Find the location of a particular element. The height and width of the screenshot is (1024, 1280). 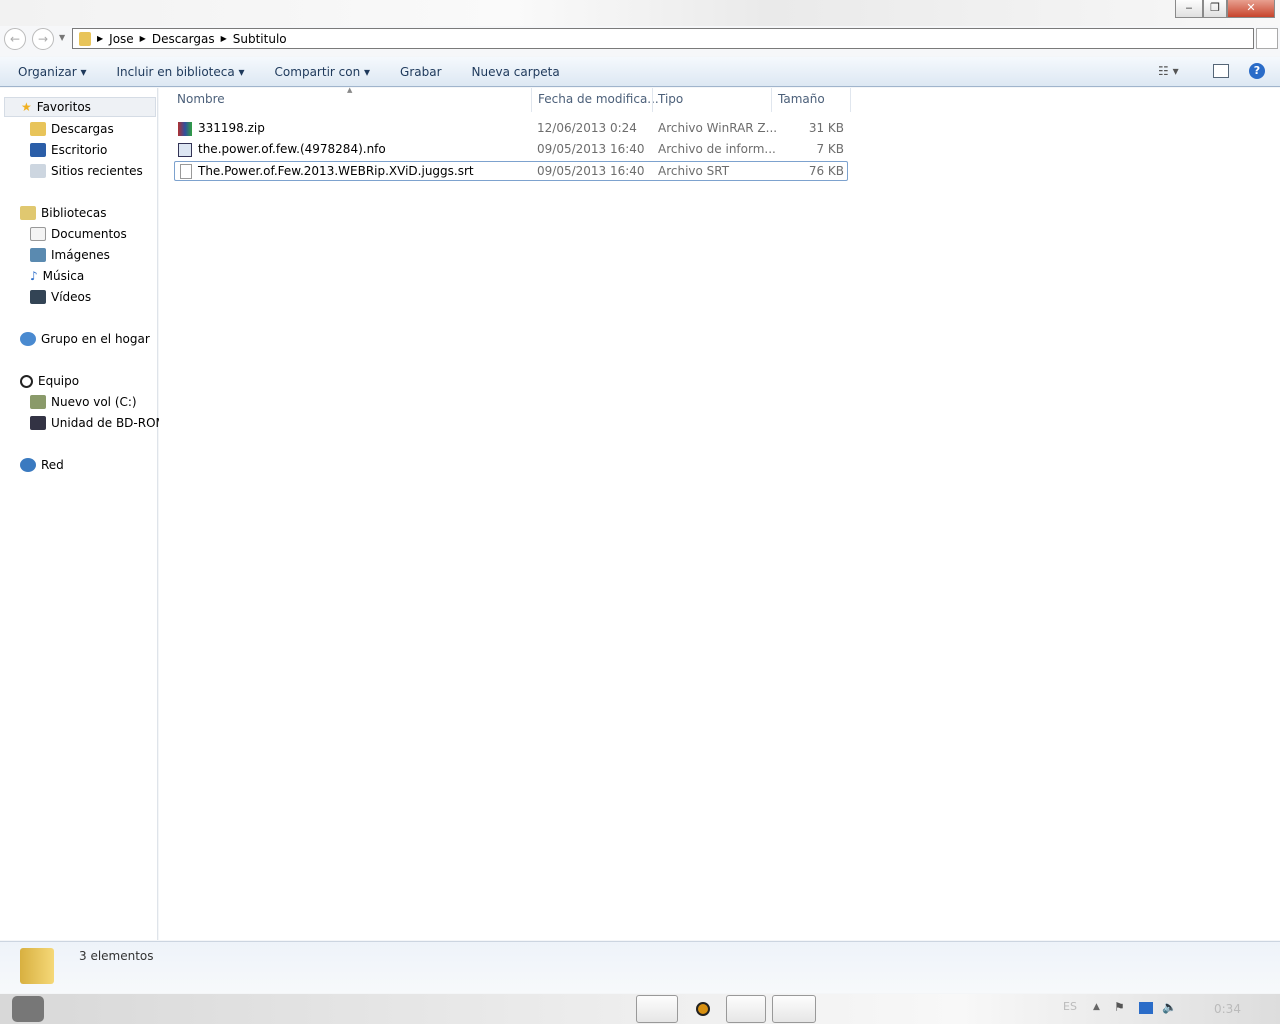

file-name: the.power.of.few.(4978284).nfo is located at coordinates (292, 149).